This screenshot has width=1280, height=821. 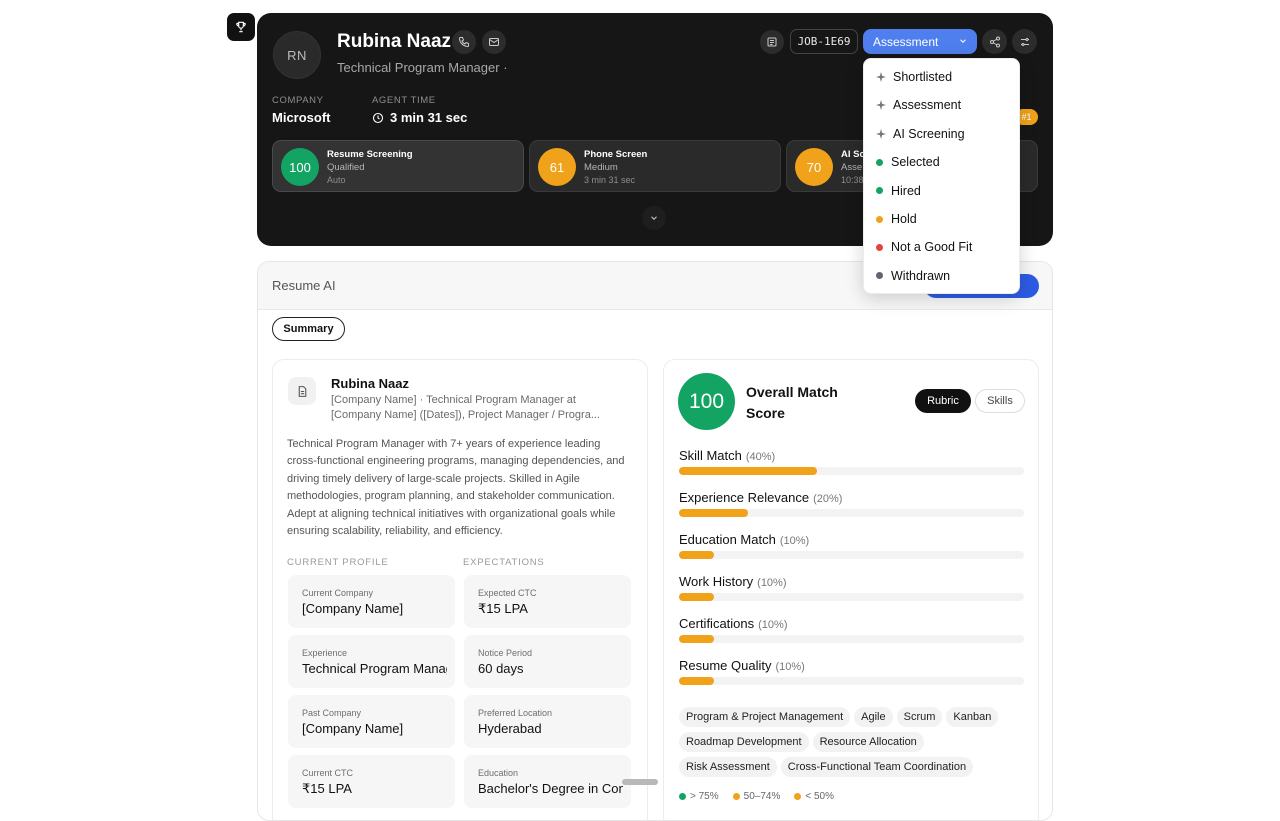 I want to click on status-option: Withdrawn, so click(x=912, y=276).